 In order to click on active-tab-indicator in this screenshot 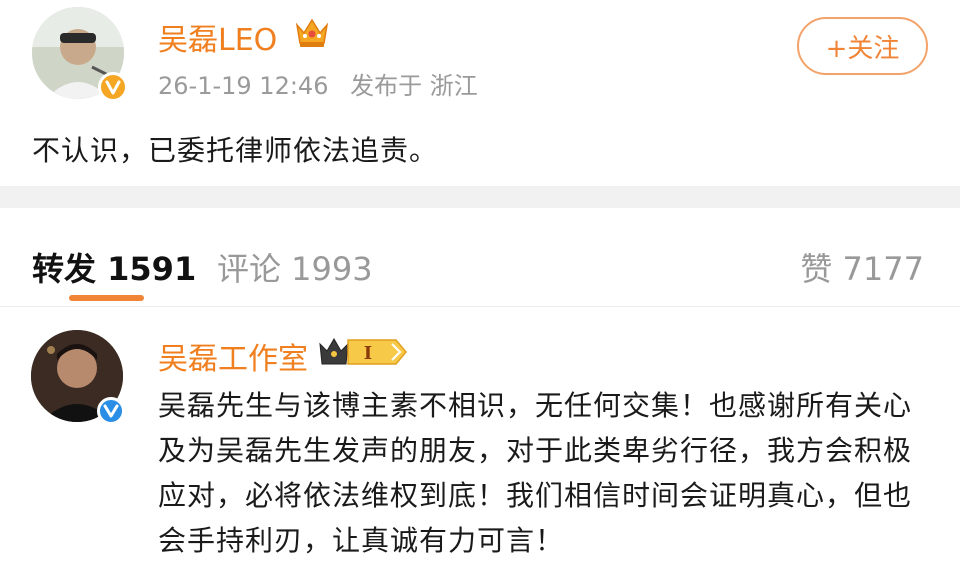, I will do `click(106, 298)`.